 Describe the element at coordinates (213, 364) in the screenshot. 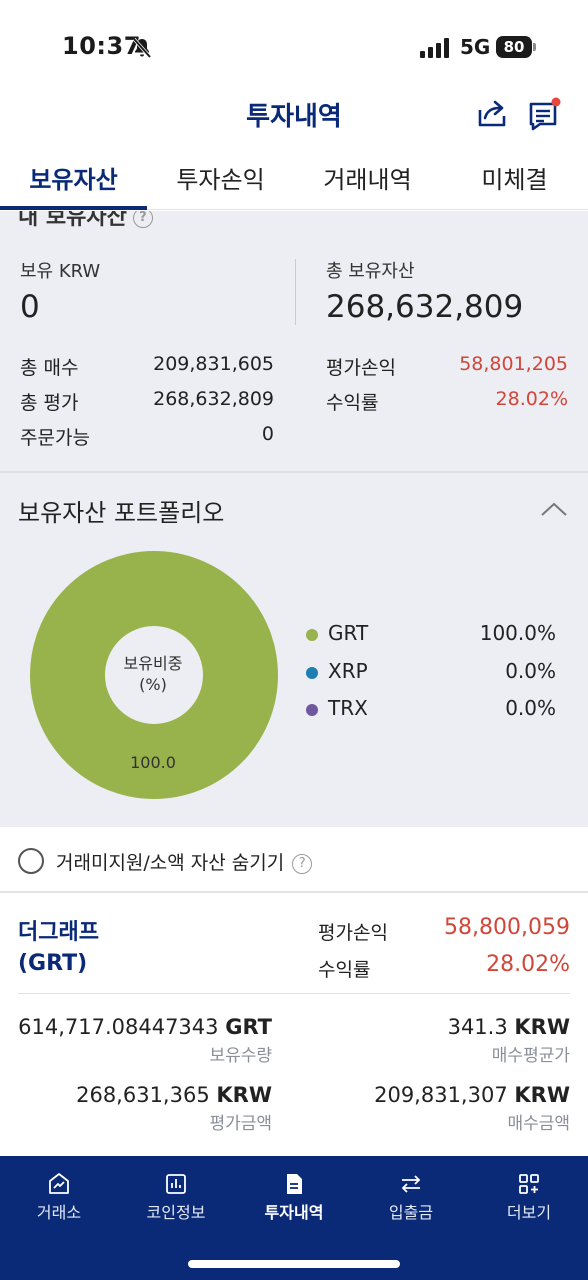

I see `total-buy-value: 209,831,605` at that location.